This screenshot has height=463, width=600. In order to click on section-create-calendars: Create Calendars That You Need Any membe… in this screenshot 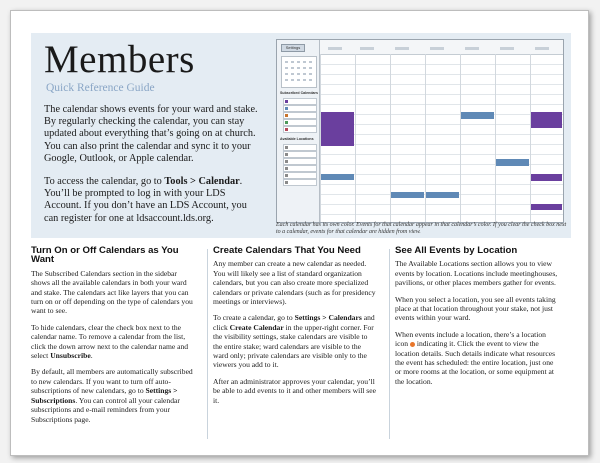, I will do `click(295, 328)`.